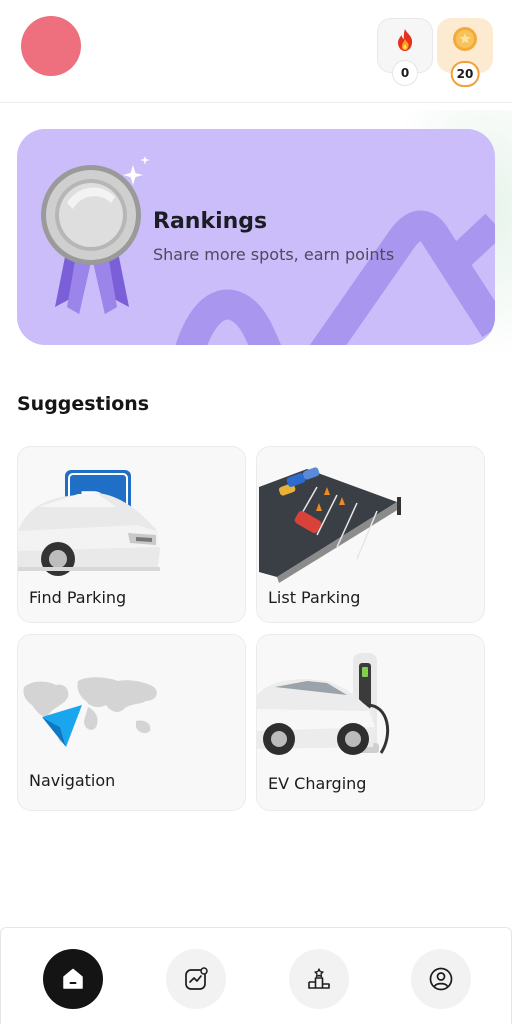 The height and width of the screenshot is (1024, 512). I want to click on profile-icon, so click(441, 979).